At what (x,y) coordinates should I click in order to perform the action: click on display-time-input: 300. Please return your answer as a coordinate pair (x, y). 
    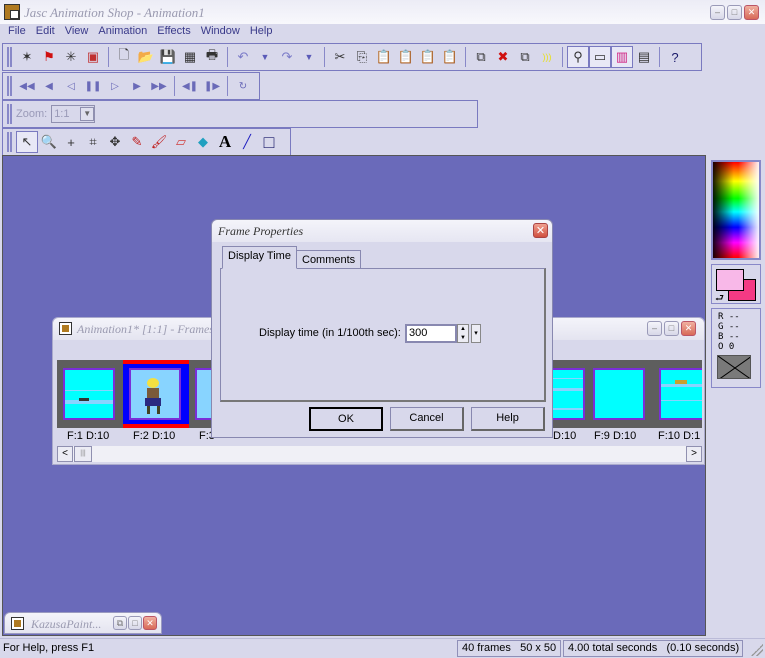
    Looking at the image, I should click on (431, 333).